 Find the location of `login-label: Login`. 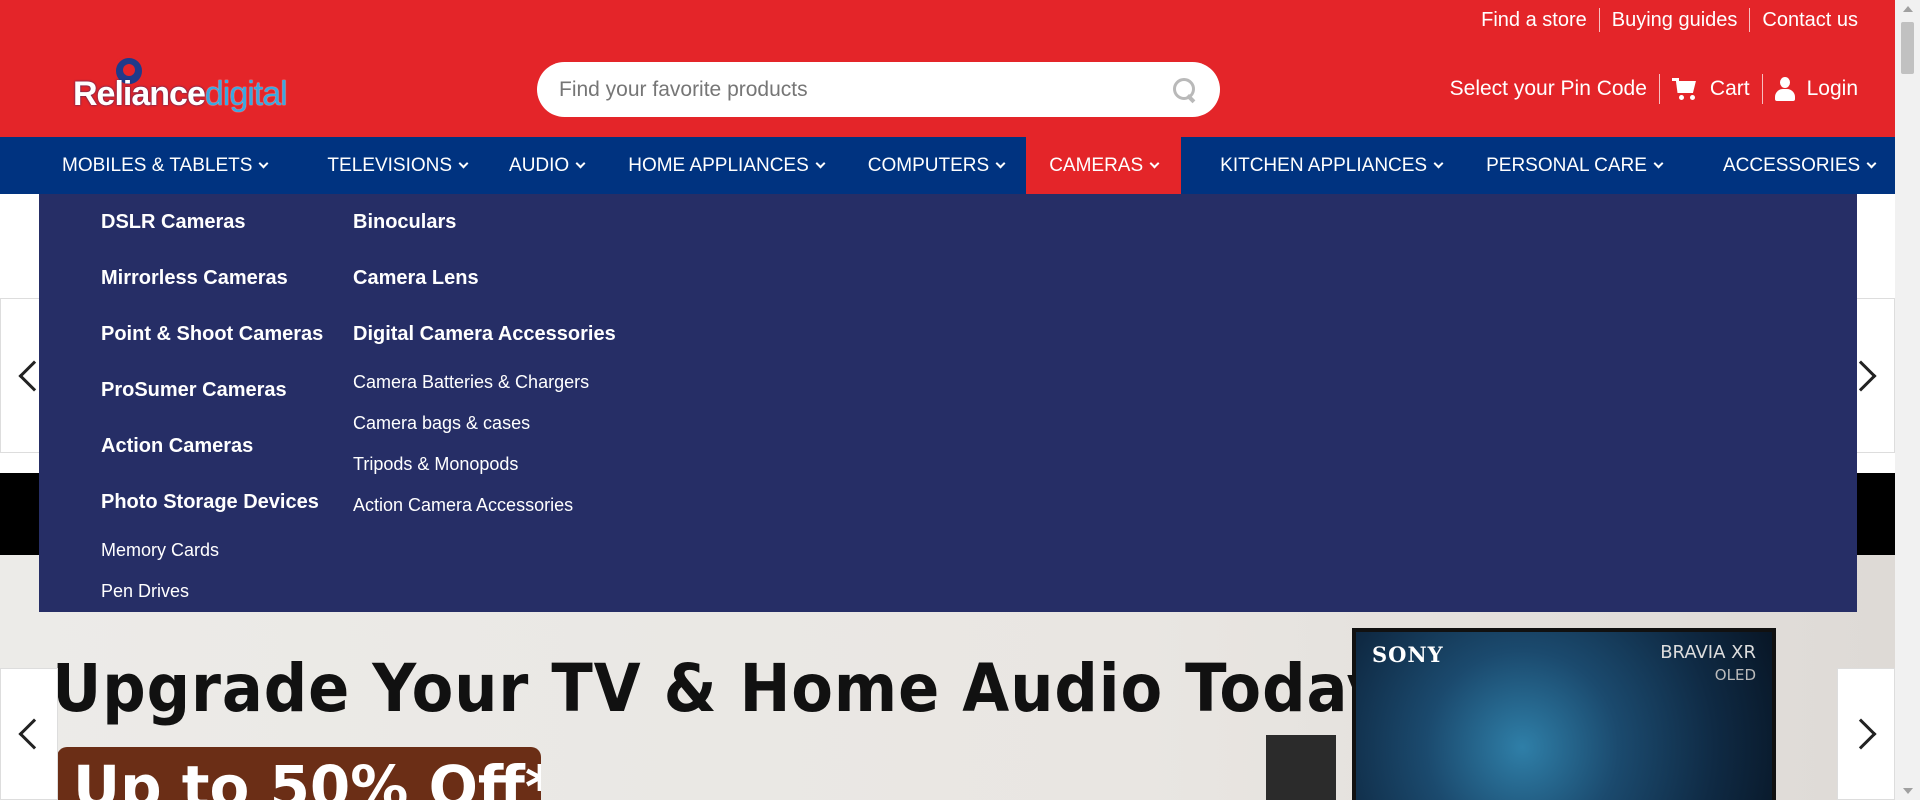

login-label: Login is located at coordinates (1832, 88).